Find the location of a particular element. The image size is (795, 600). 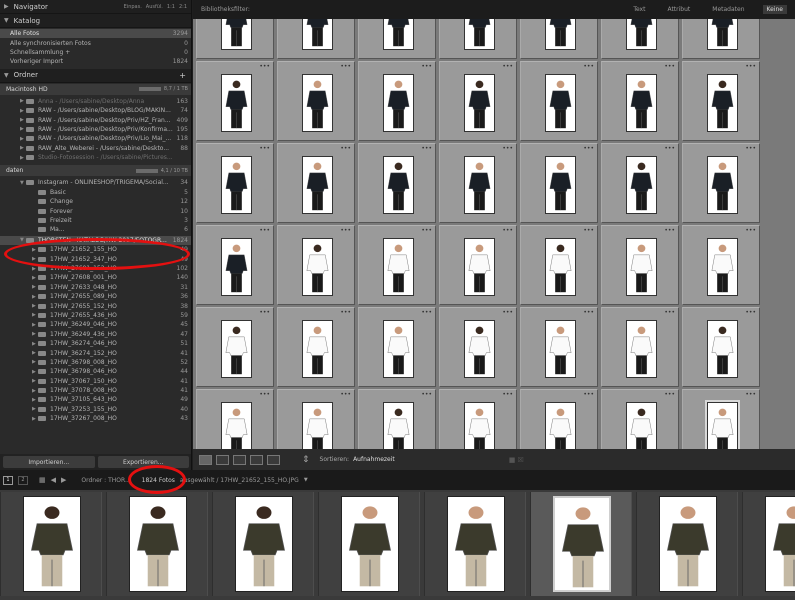

folder-item: ▶ 17HW_27608_001_HO 140 is located at coordinates (95, 277).